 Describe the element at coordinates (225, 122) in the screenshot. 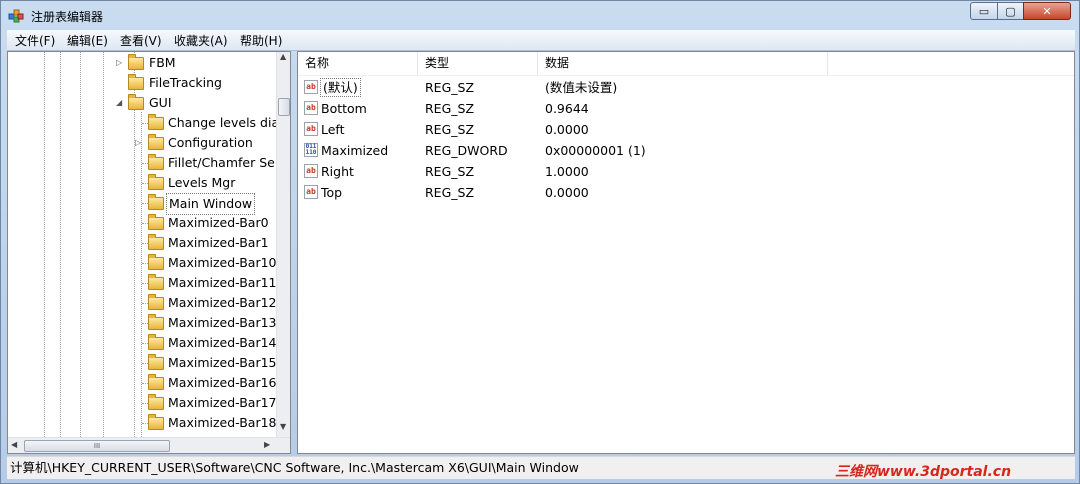

I see `tree-item-label: Change levels dial` at that location.